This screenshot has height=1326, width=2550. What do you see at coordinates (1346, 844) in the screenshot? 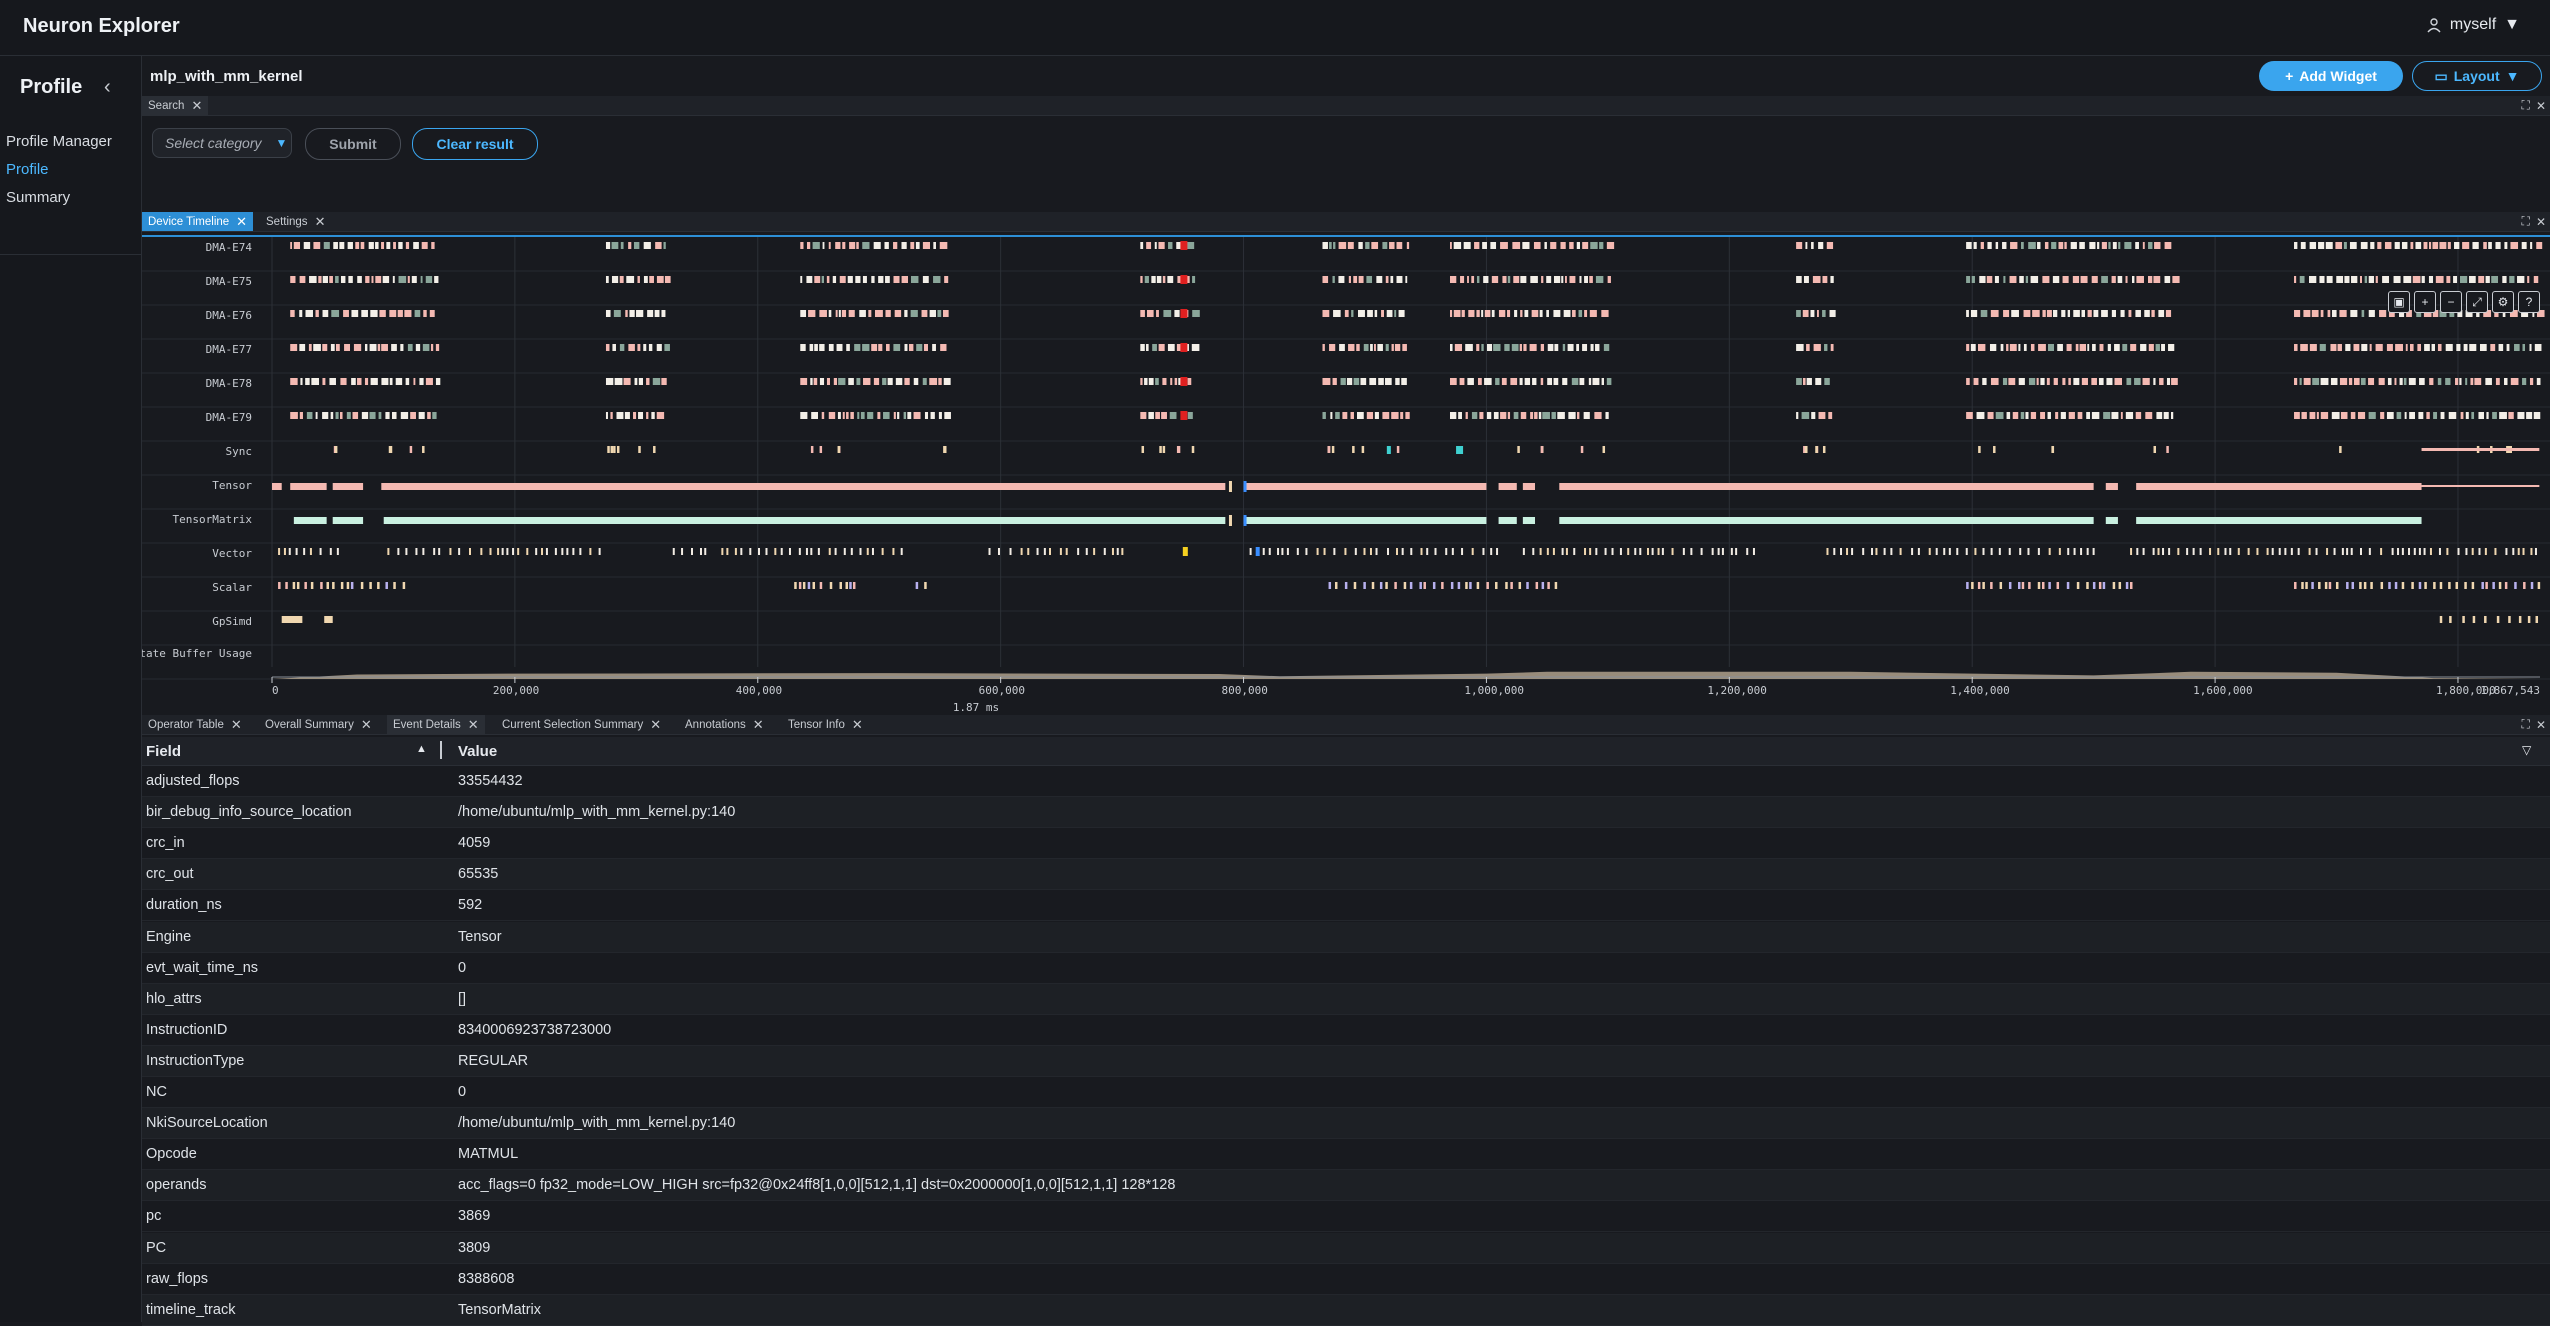
I see `table-row: crc_in 4059` at bounding box center [1346, 844].